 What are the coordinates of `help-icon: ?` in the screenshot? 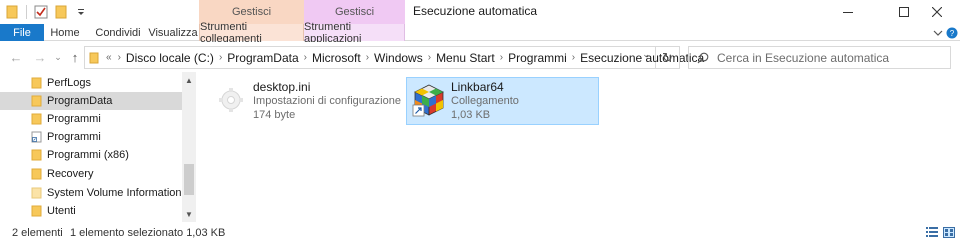 It's located at (952, 33).